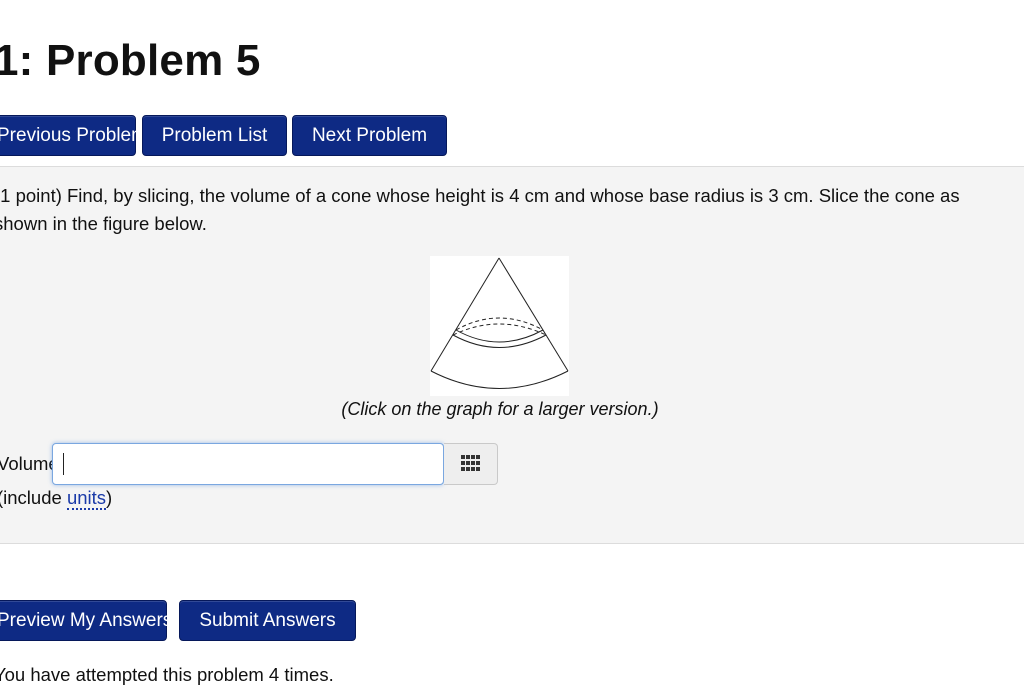  Describe the element at coordinates (267, 620) in the screenshot. I see `submit-answers-button: Submit Answers` at that location.